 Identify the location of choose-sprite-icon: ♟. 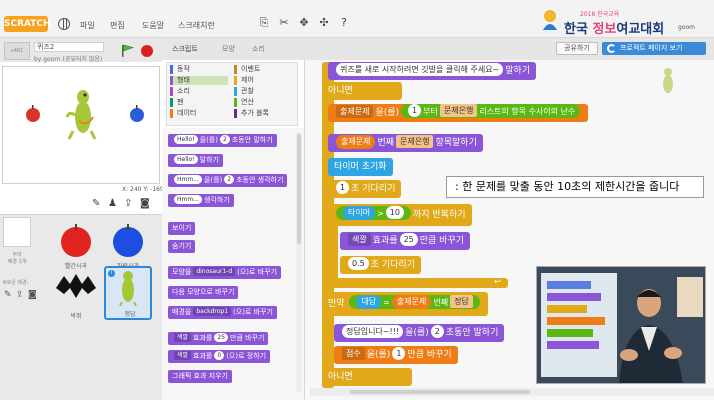
(112, 203).